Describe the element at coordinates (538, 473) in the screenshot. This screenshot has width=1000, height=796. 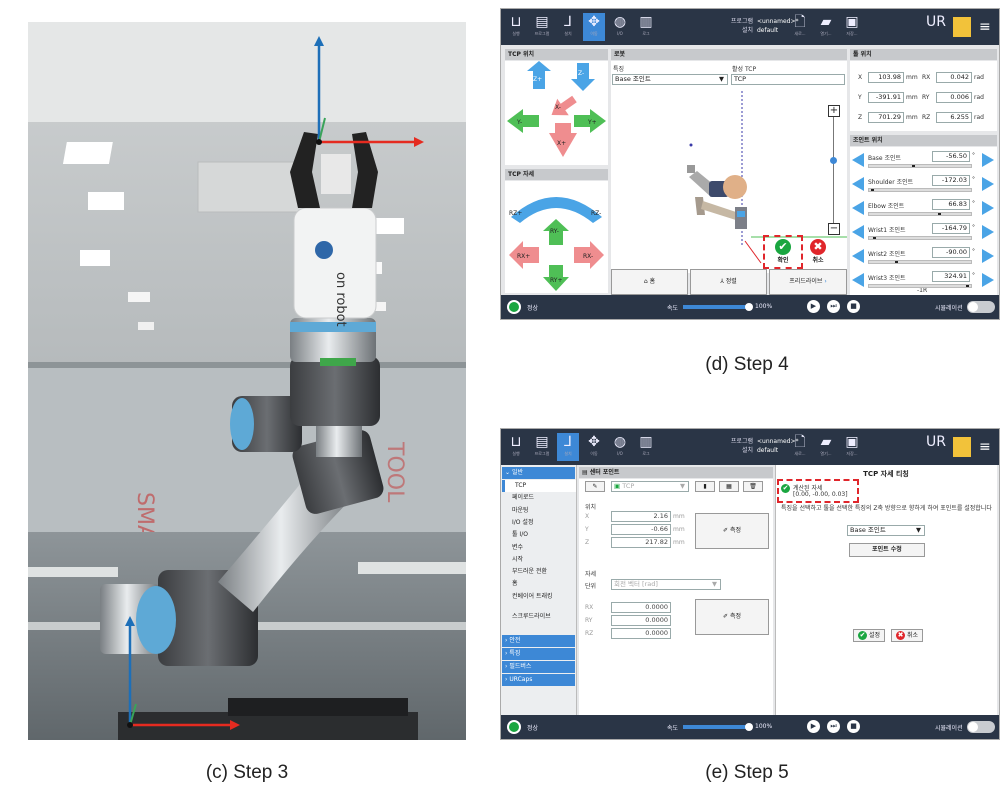
I see `nav-general: ⌄ 일반` at that location.